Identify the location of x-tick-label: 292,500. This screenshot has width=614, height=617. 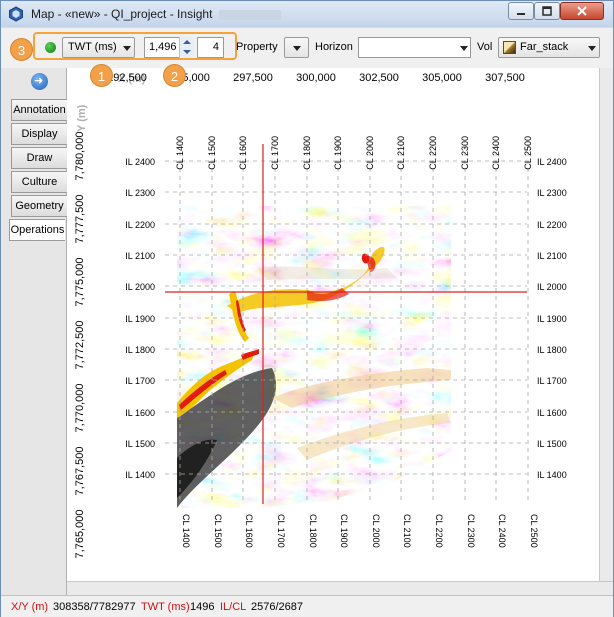
(127, 78).